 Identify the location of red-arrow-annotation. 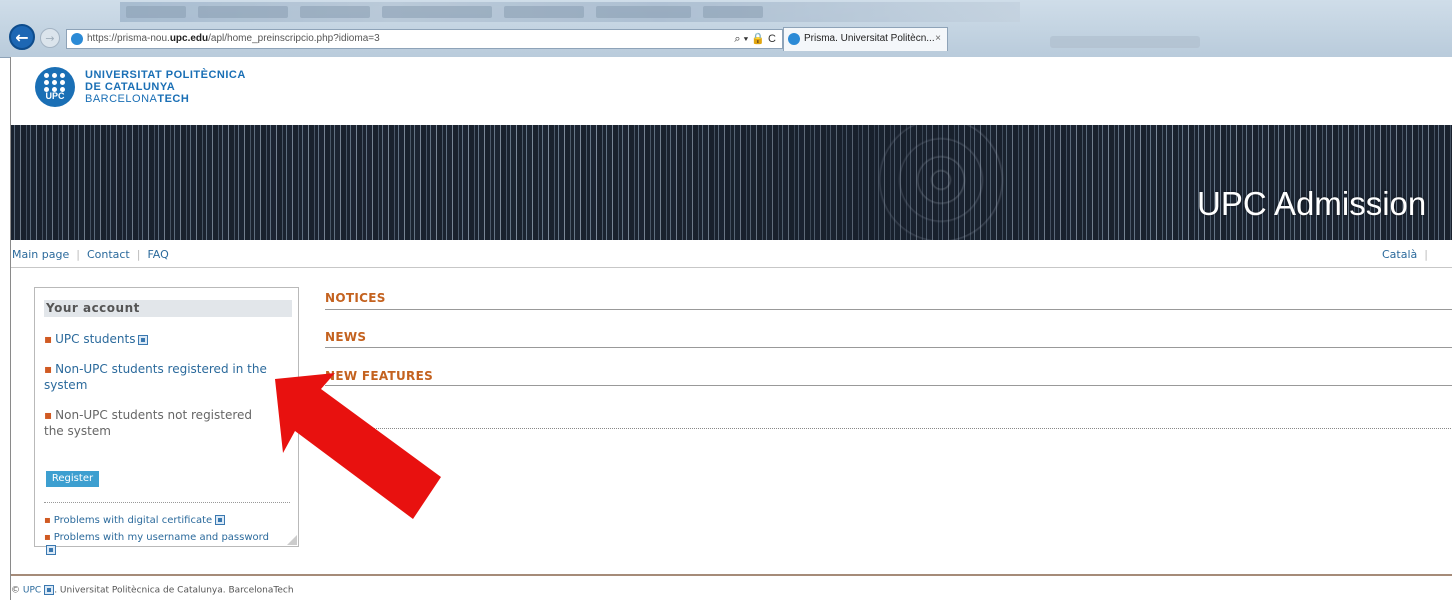
(358, 446).